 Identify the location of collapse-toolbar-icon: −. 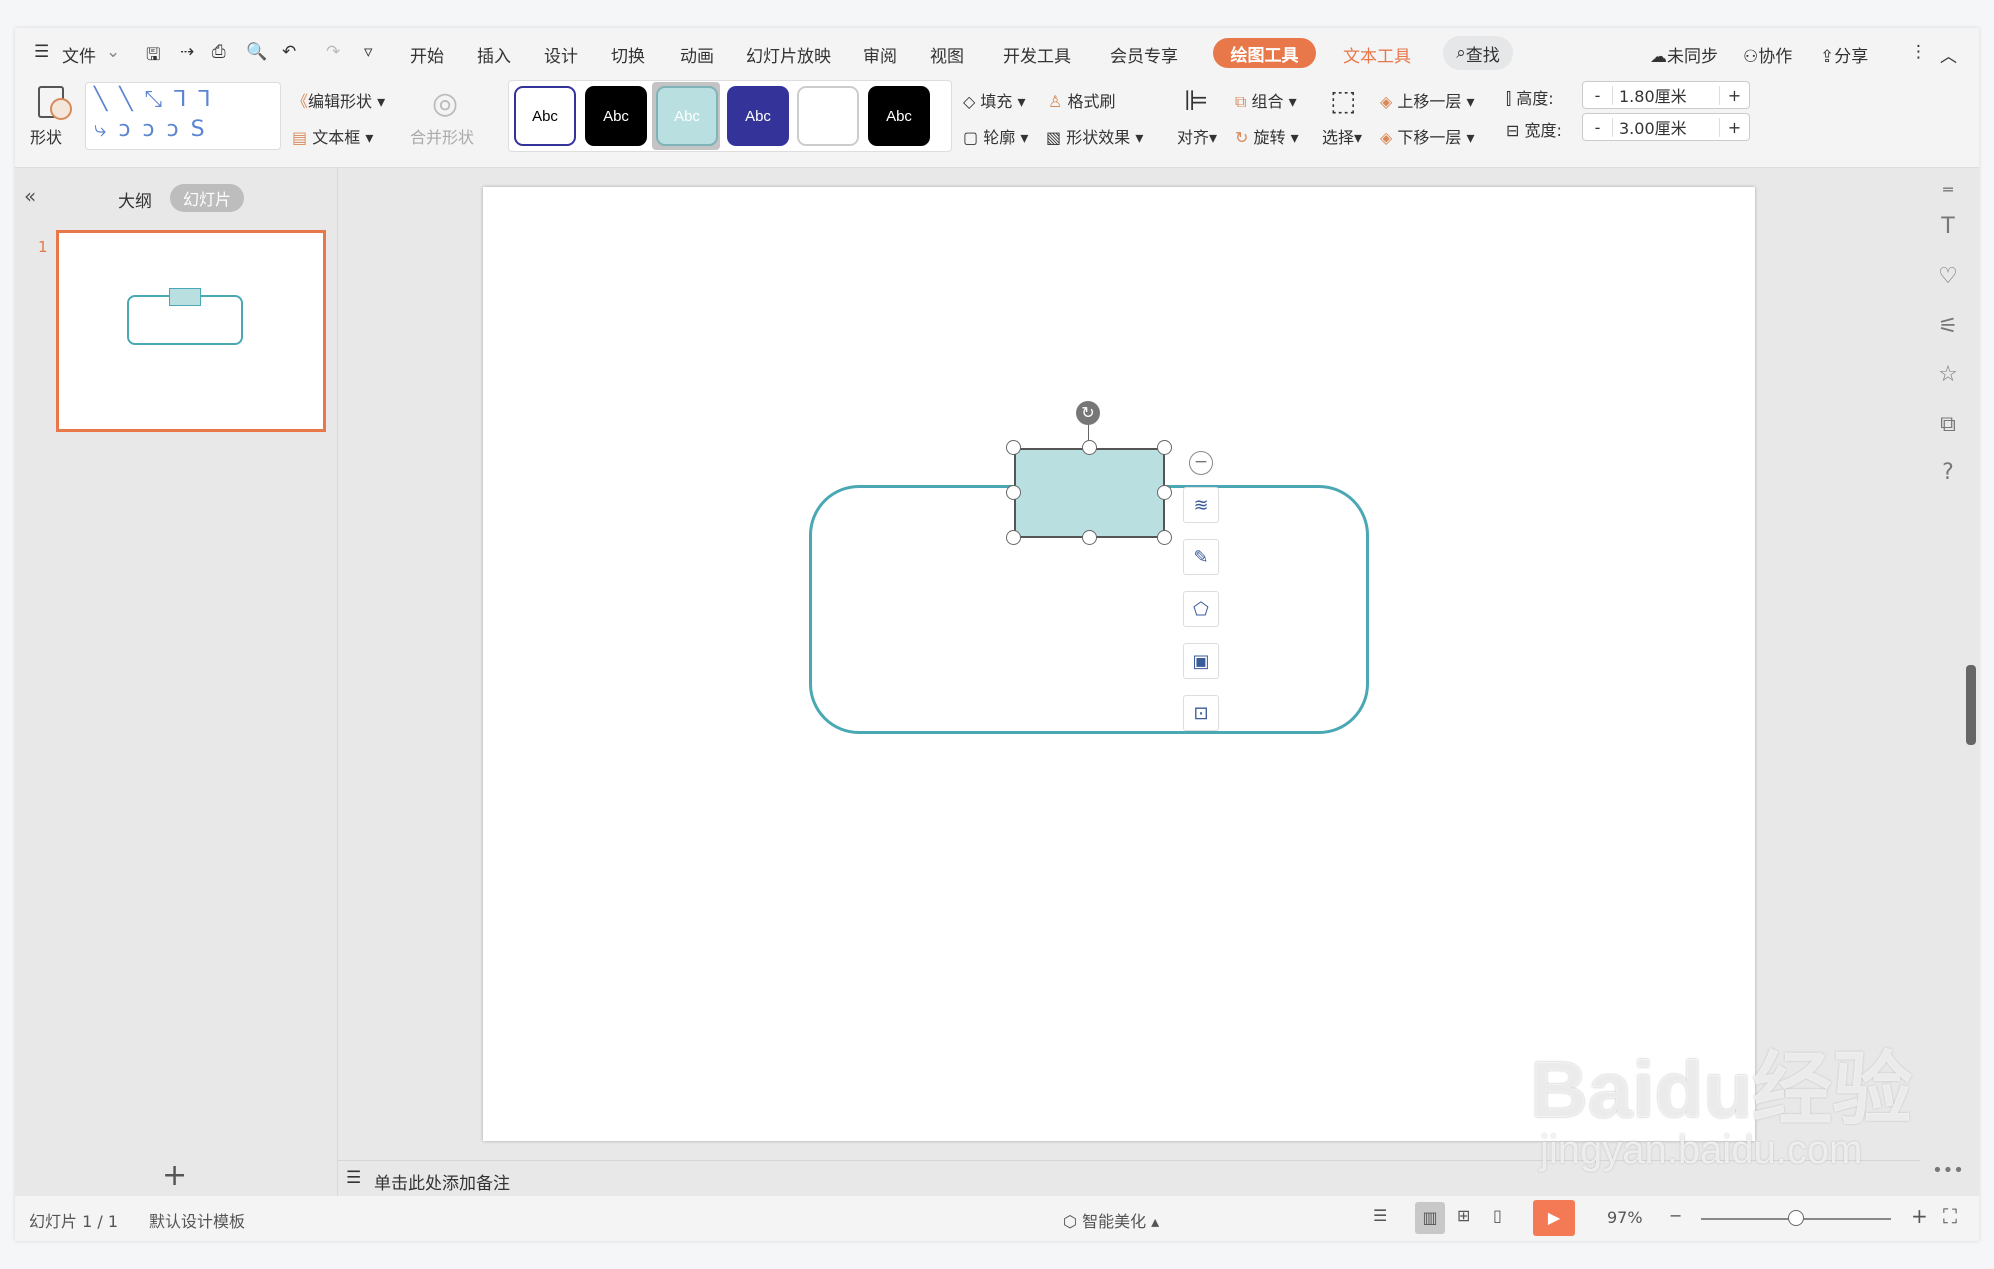
(1201, 463).